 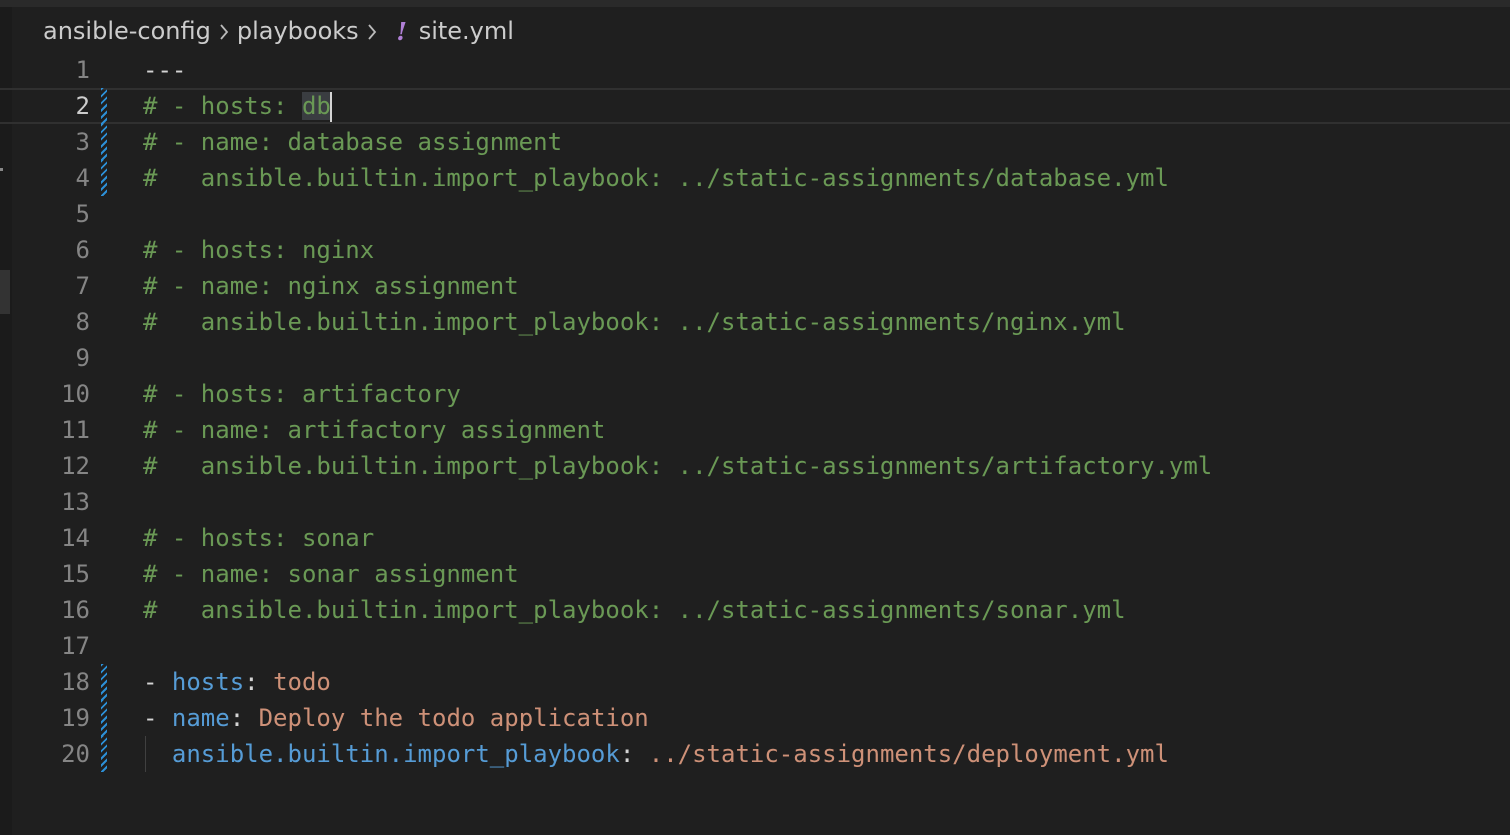 What do you see at coordinates (208, 682) in the screenshot?
I see `code-token: hosts` at bounding box center [208, 682].